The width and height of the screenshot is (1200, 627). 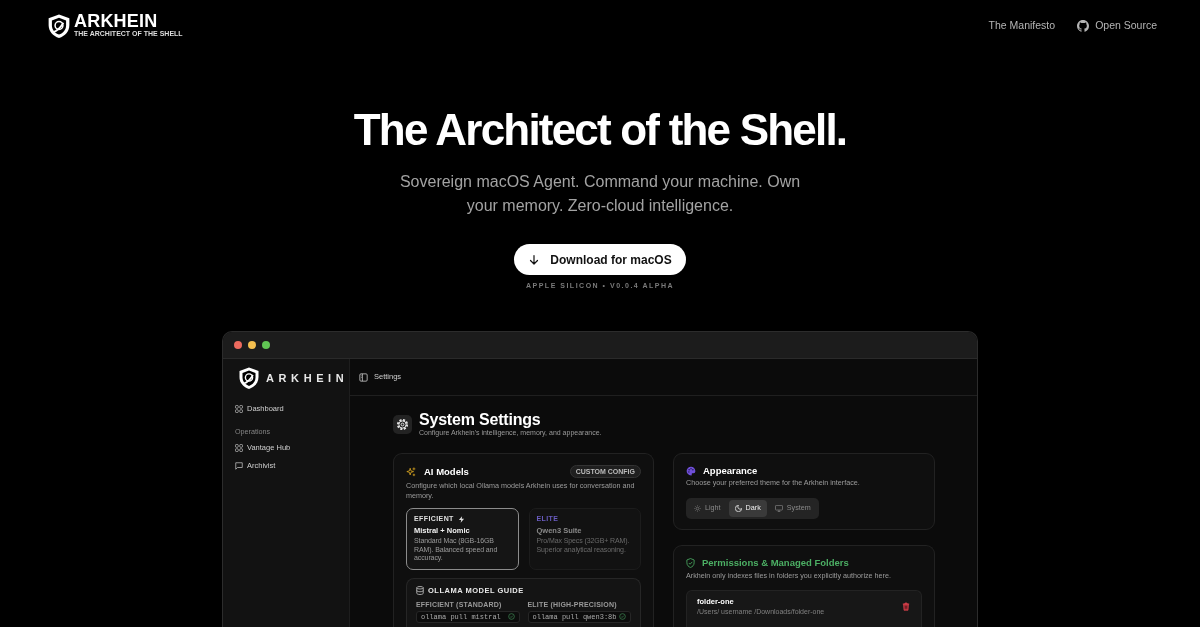 I want to click on panel-title: Appearance, so click(x=730, y=471).